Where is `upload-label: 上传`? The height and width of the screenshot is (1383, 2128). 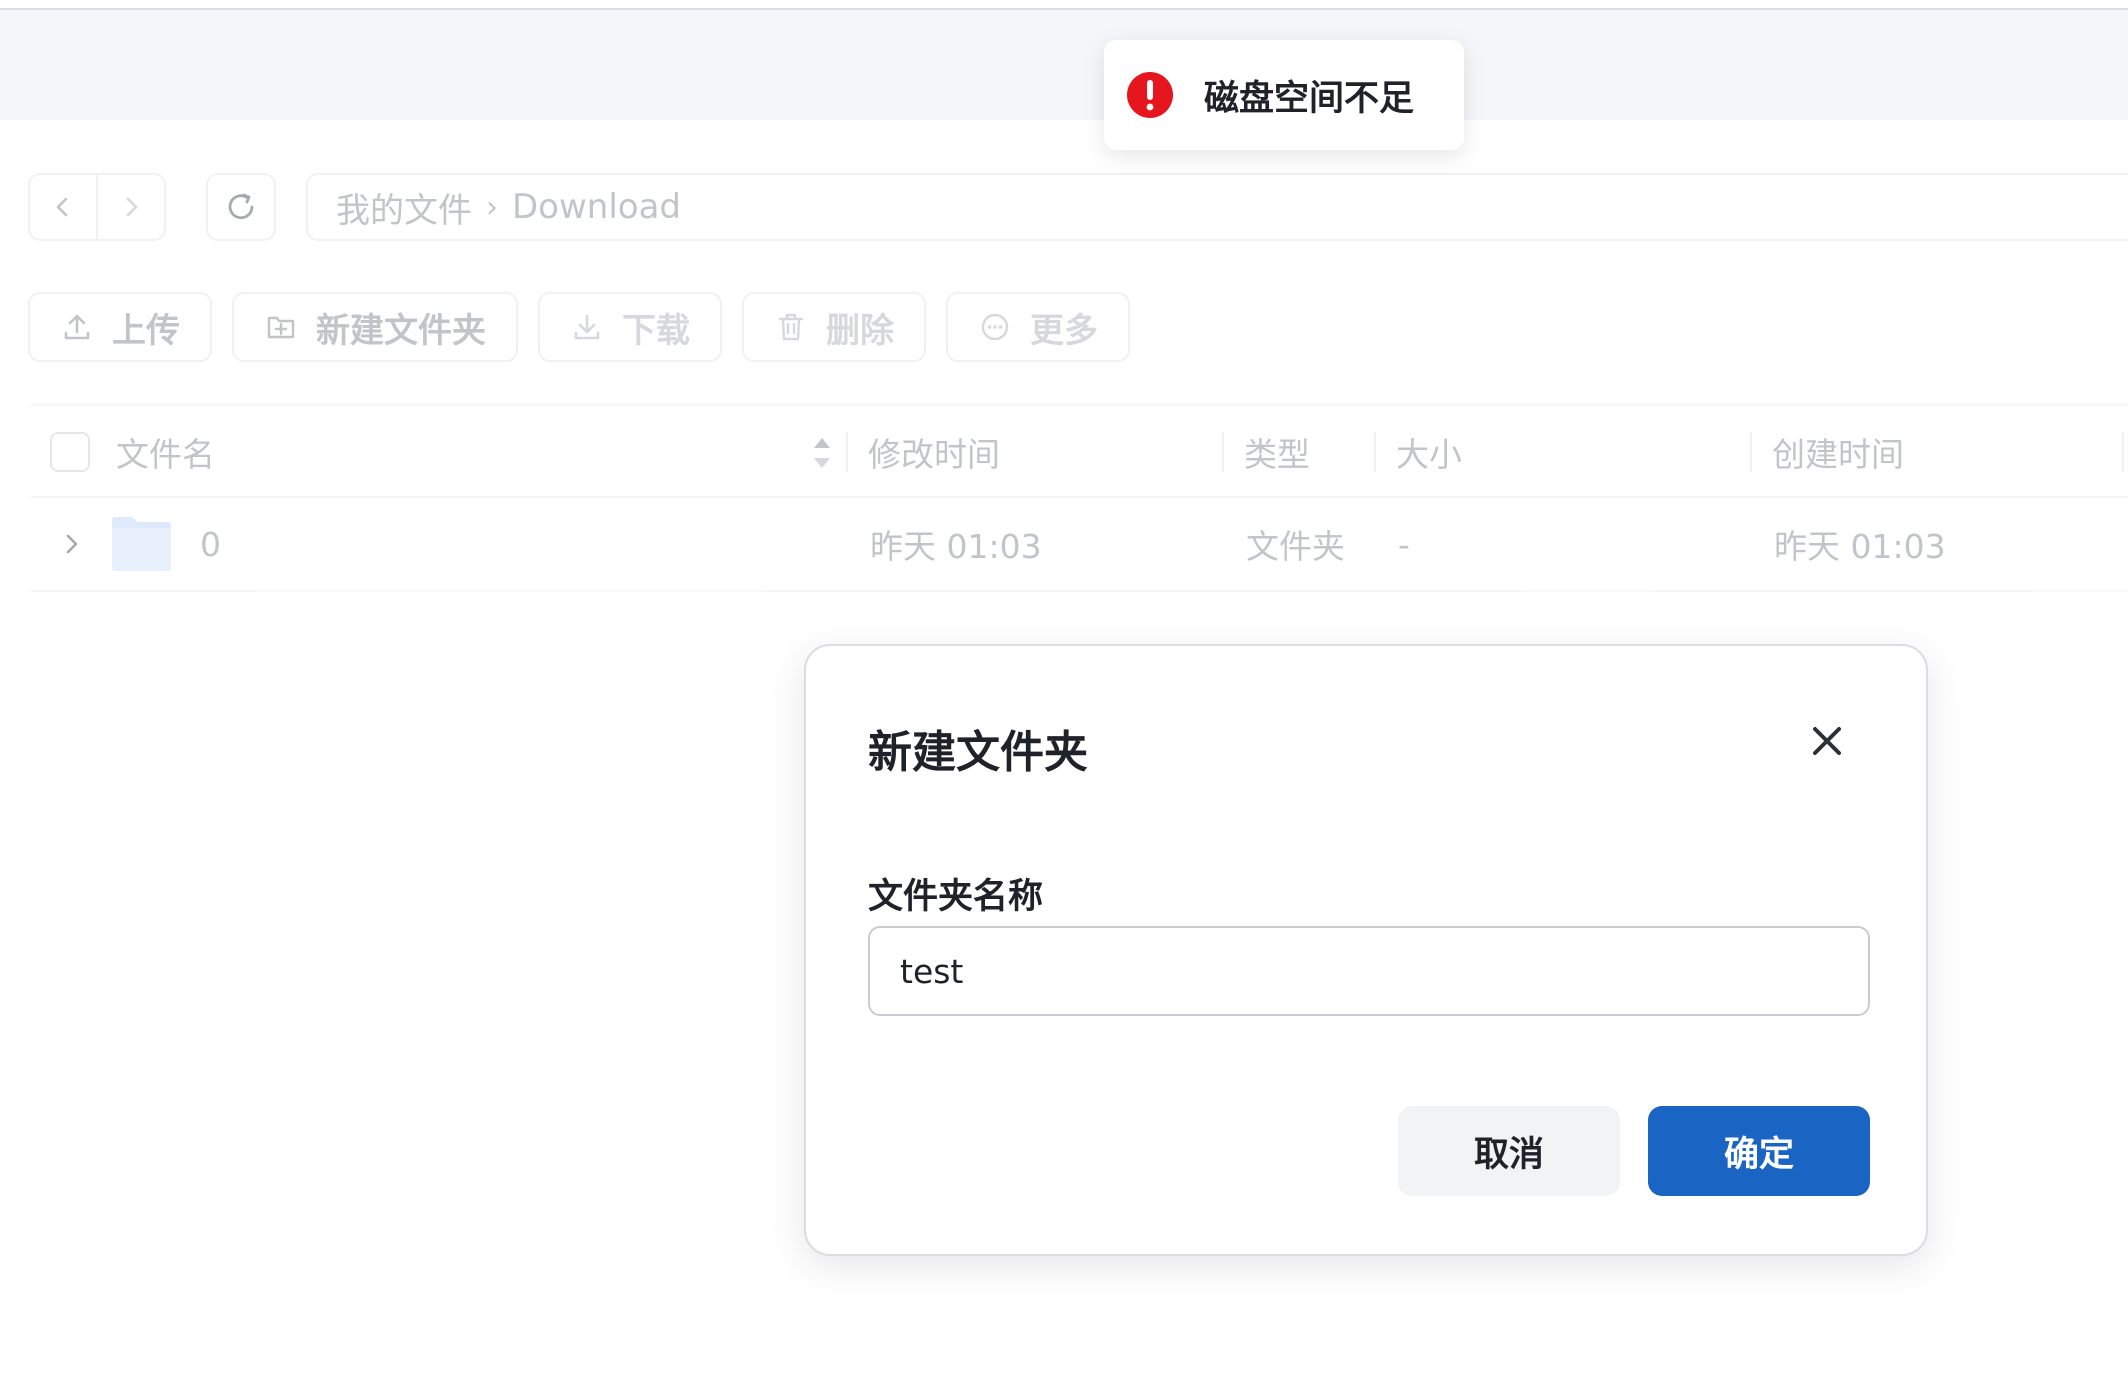
upload-label: 上传 is located at coordinates (146, 330).